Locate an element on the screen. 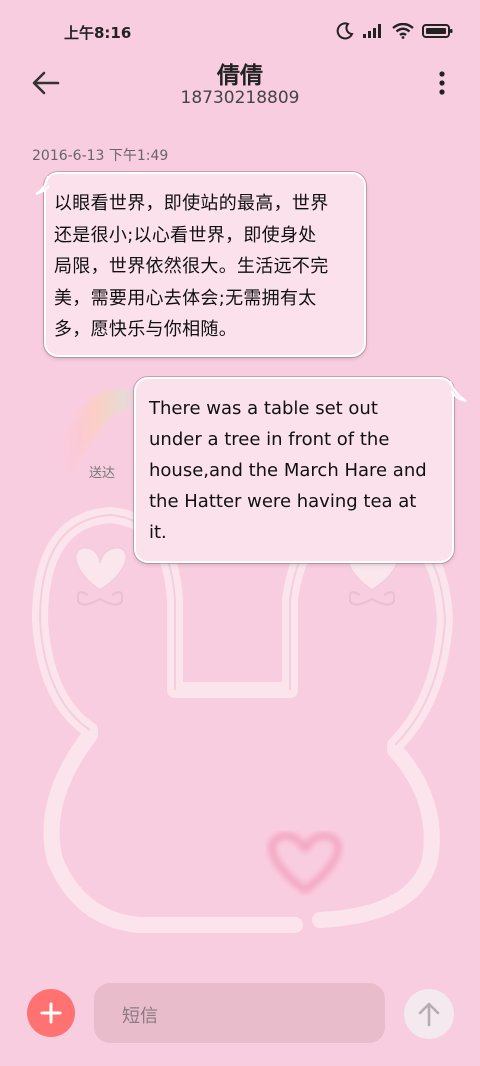 This screenshot has width=480, height=1066. message-input: 短信 is located at coordinates (239, 1013).